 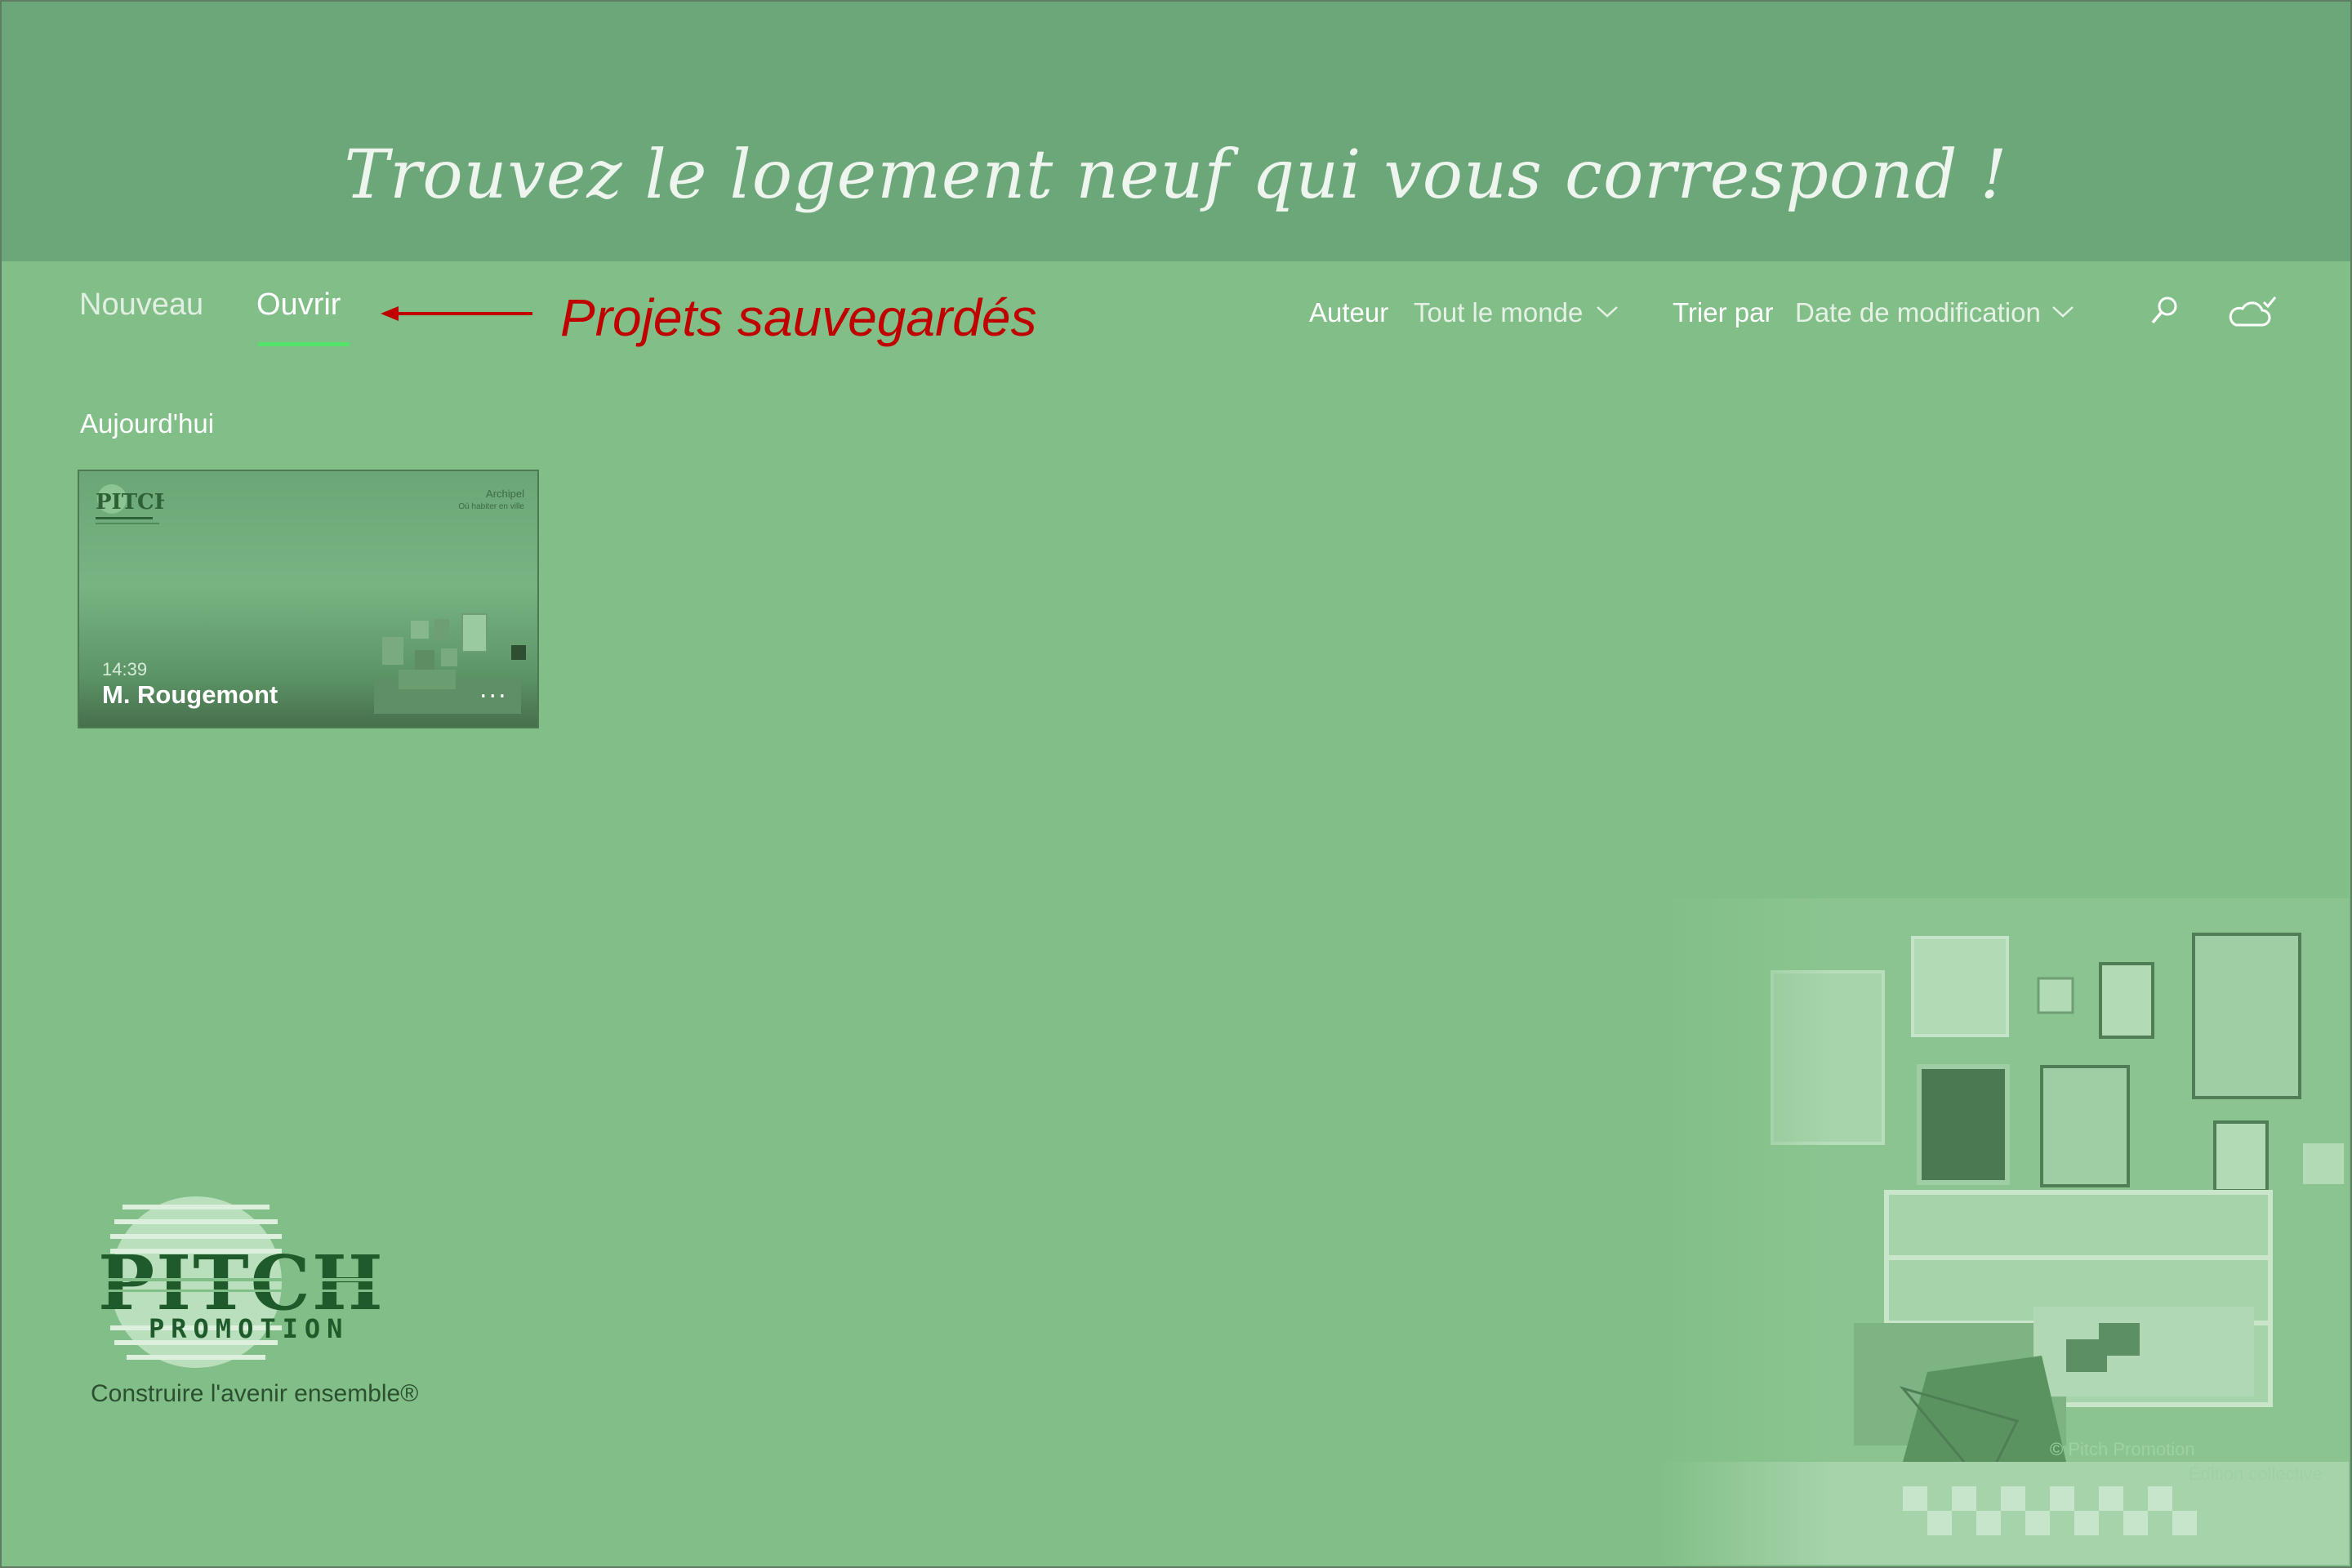 I want to click on card-time: 14:39, so click(x=125, y=669).